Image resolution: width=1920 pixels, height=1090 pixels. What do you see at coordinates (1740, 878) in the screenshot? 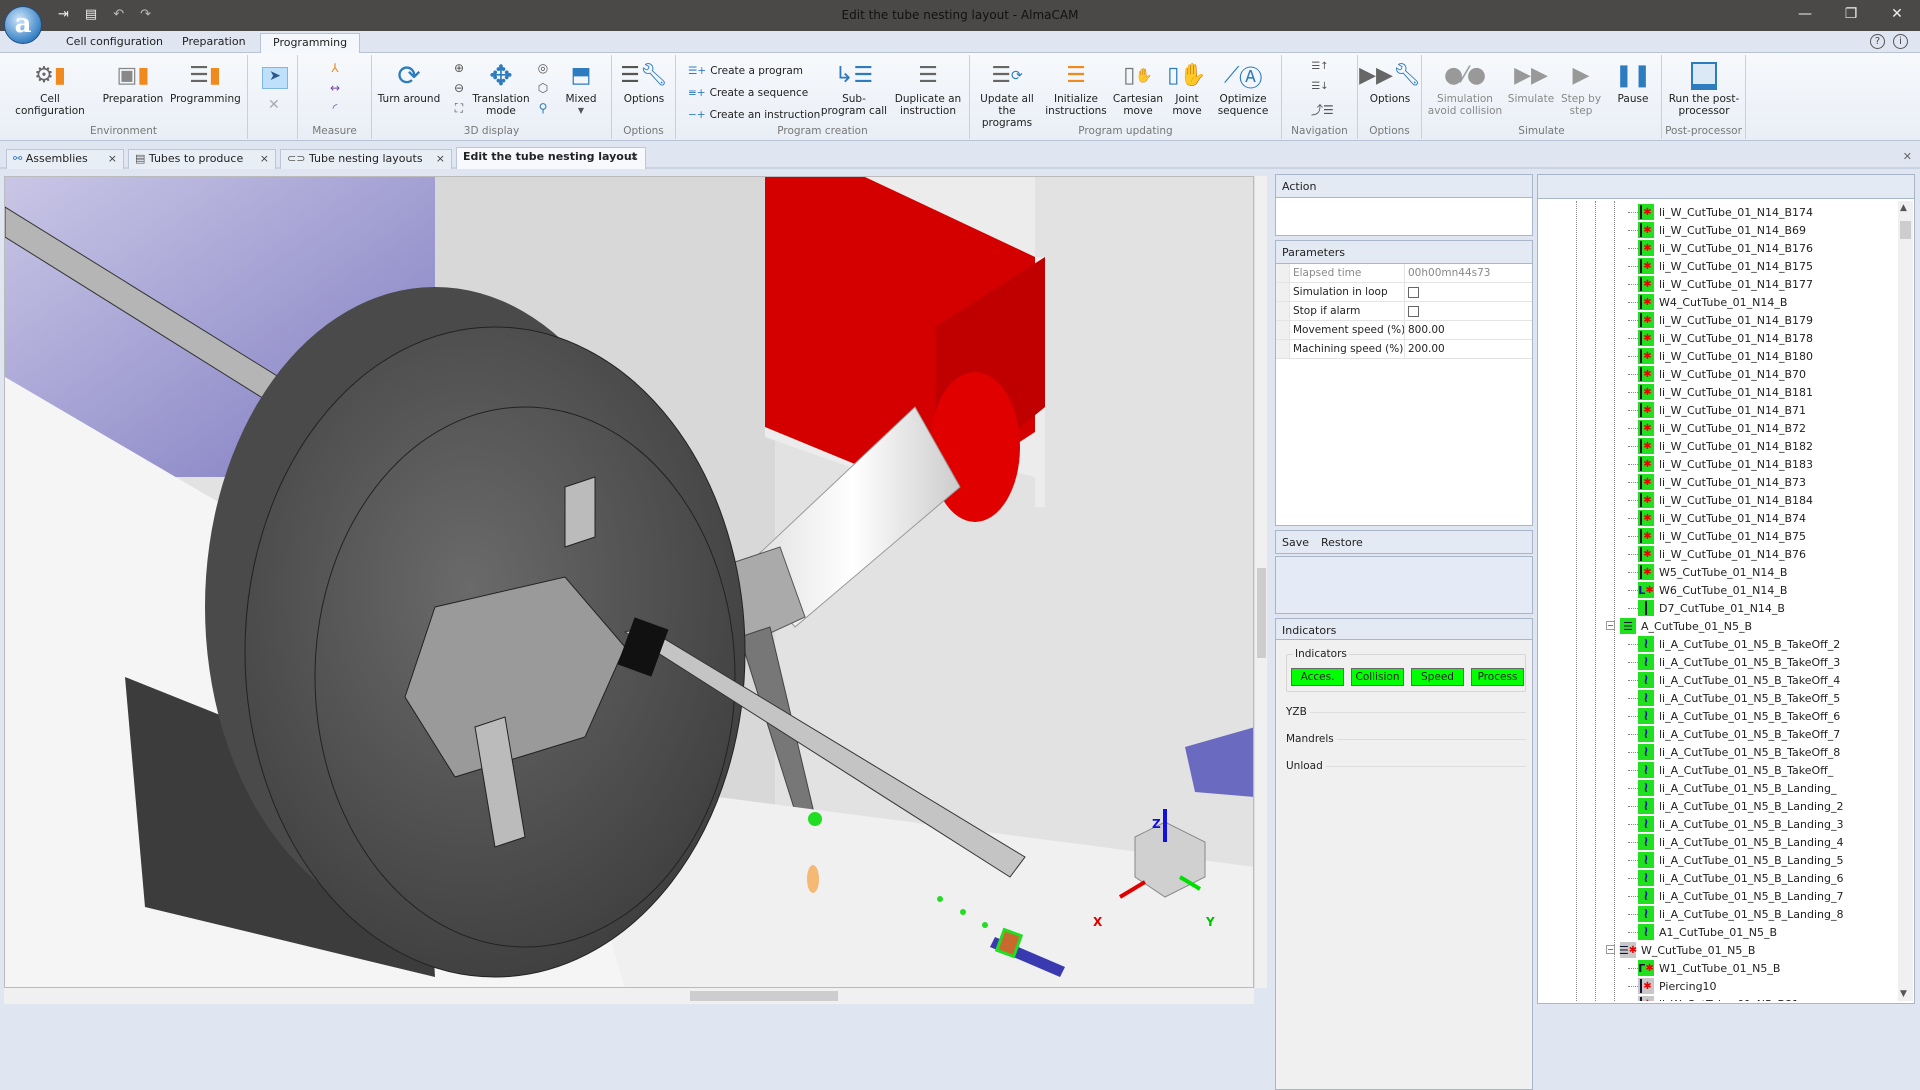
I see `tree-node-instruction: ≀ li_A_CutTube_01_N5_B_Landing_6` at bounding box center [1740, 878].